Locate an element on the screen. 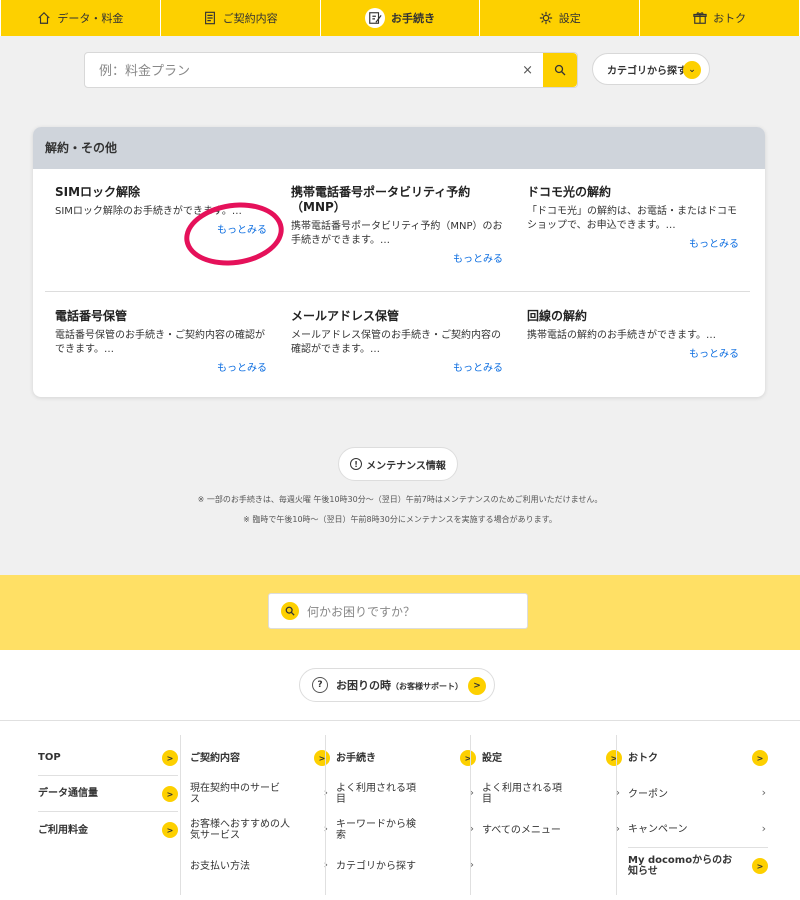  footer-link: ご契約内容 > is located at coordinates (260, 758).